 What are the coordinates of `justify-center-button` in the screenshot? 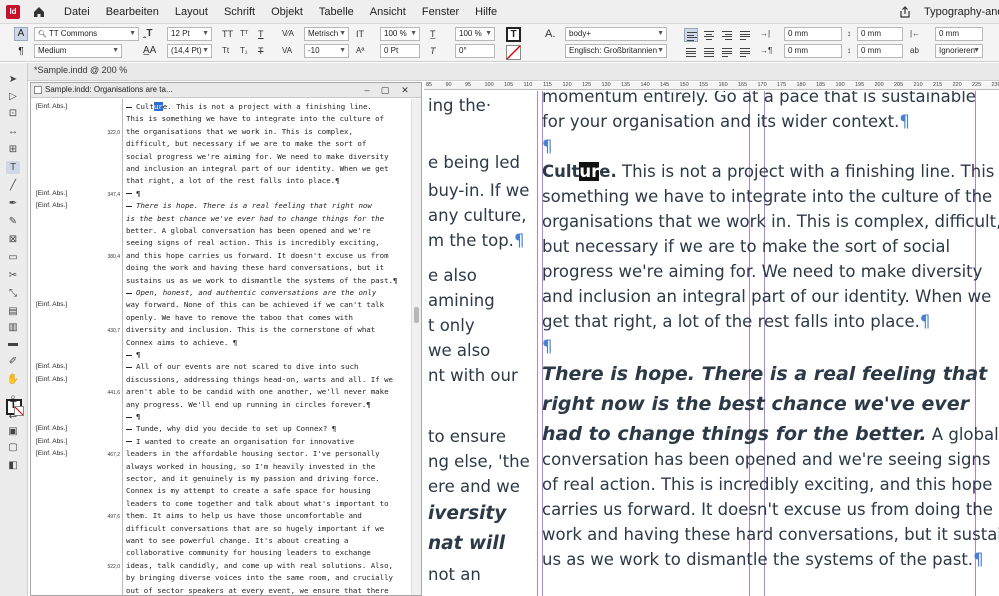 It's located at (727, 52).